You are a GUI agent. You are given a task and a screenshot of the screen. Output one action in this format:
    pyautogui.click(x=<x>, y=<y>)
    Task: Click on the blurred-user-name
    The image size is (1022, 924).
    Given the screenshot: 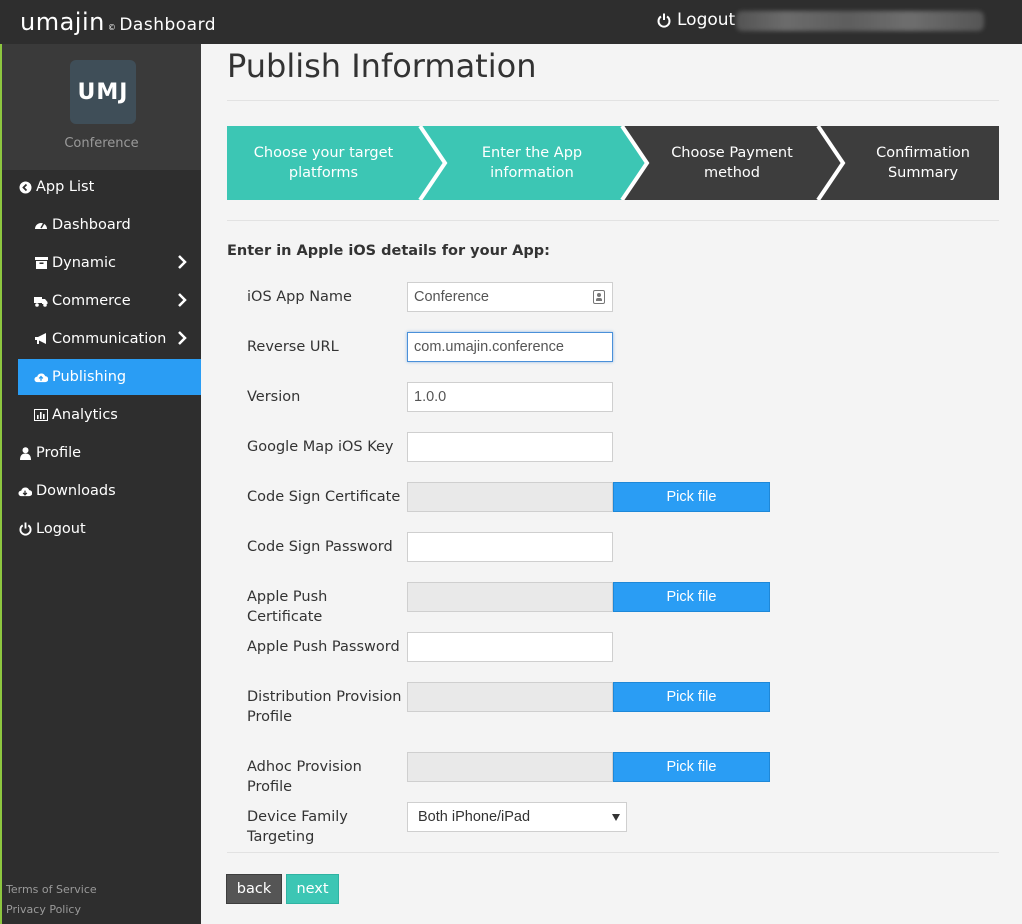 What is the action you would take?
    pyautogui.click(x=860, y=21)
    